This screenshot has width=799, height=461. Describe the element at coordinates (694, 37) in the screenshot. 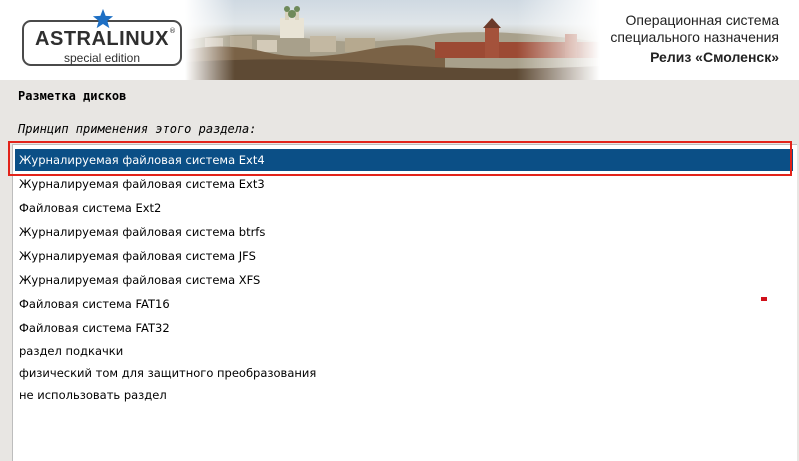

I see `os-description-line2: специального назначения` at that location.